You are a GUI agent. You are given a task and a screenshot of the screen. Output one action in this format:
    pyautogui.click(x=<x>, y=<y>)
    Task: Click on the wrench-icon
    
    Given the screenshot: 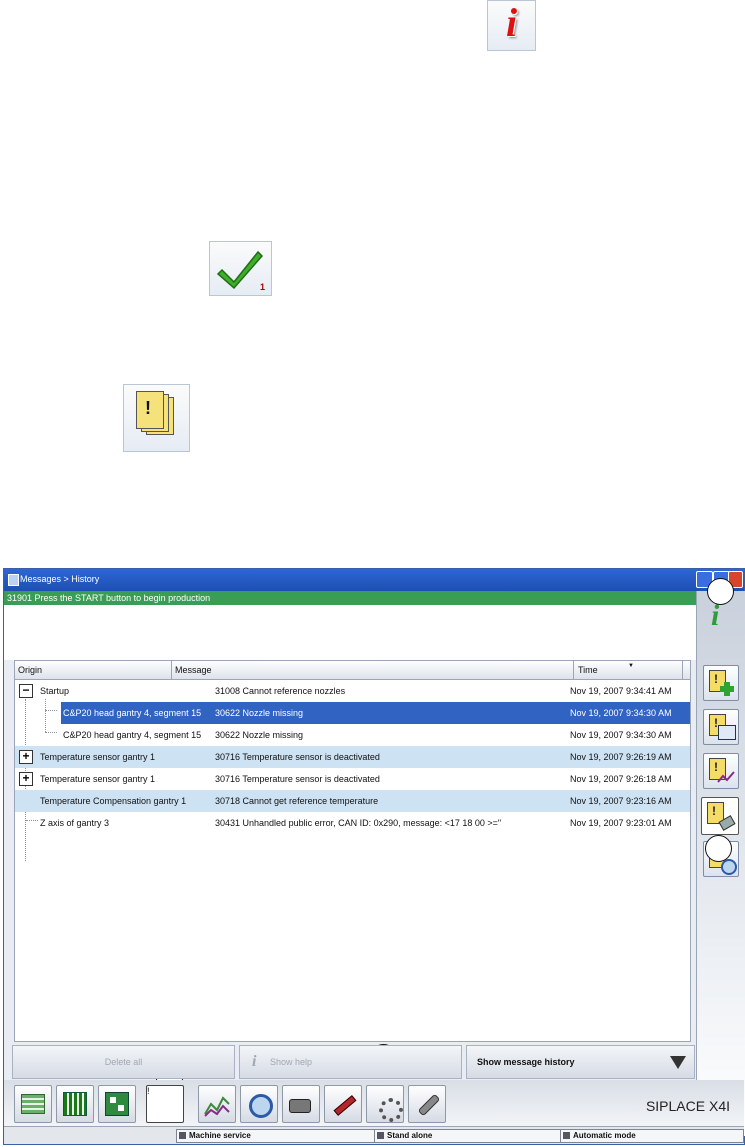 What is the action you would take?
    pyautogui.click(x=429, y=1105)
    